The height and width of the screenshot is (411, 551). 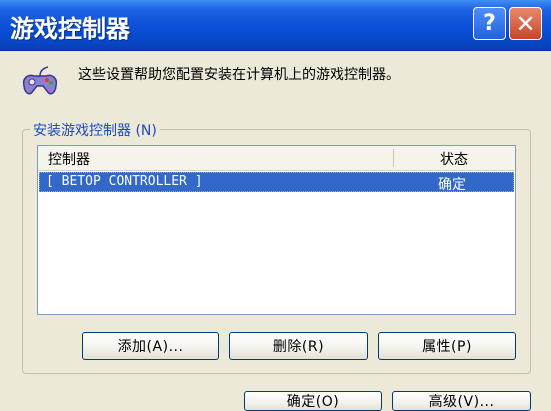 I want to click on remove-button: 删除(R), so click(x=298, y=346).